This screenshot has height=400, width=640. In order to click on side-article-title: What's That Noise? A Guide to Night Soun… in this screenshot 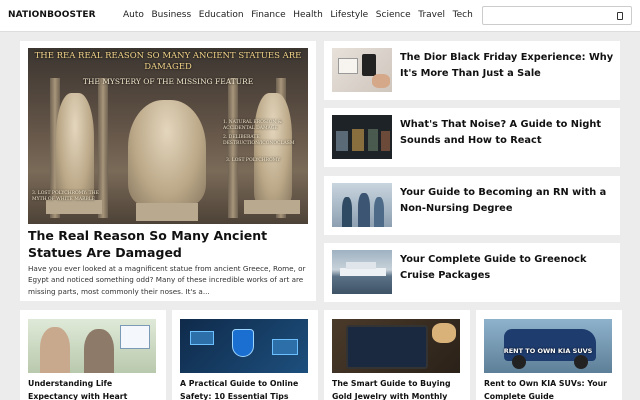, I will do `click(507, 132)`.